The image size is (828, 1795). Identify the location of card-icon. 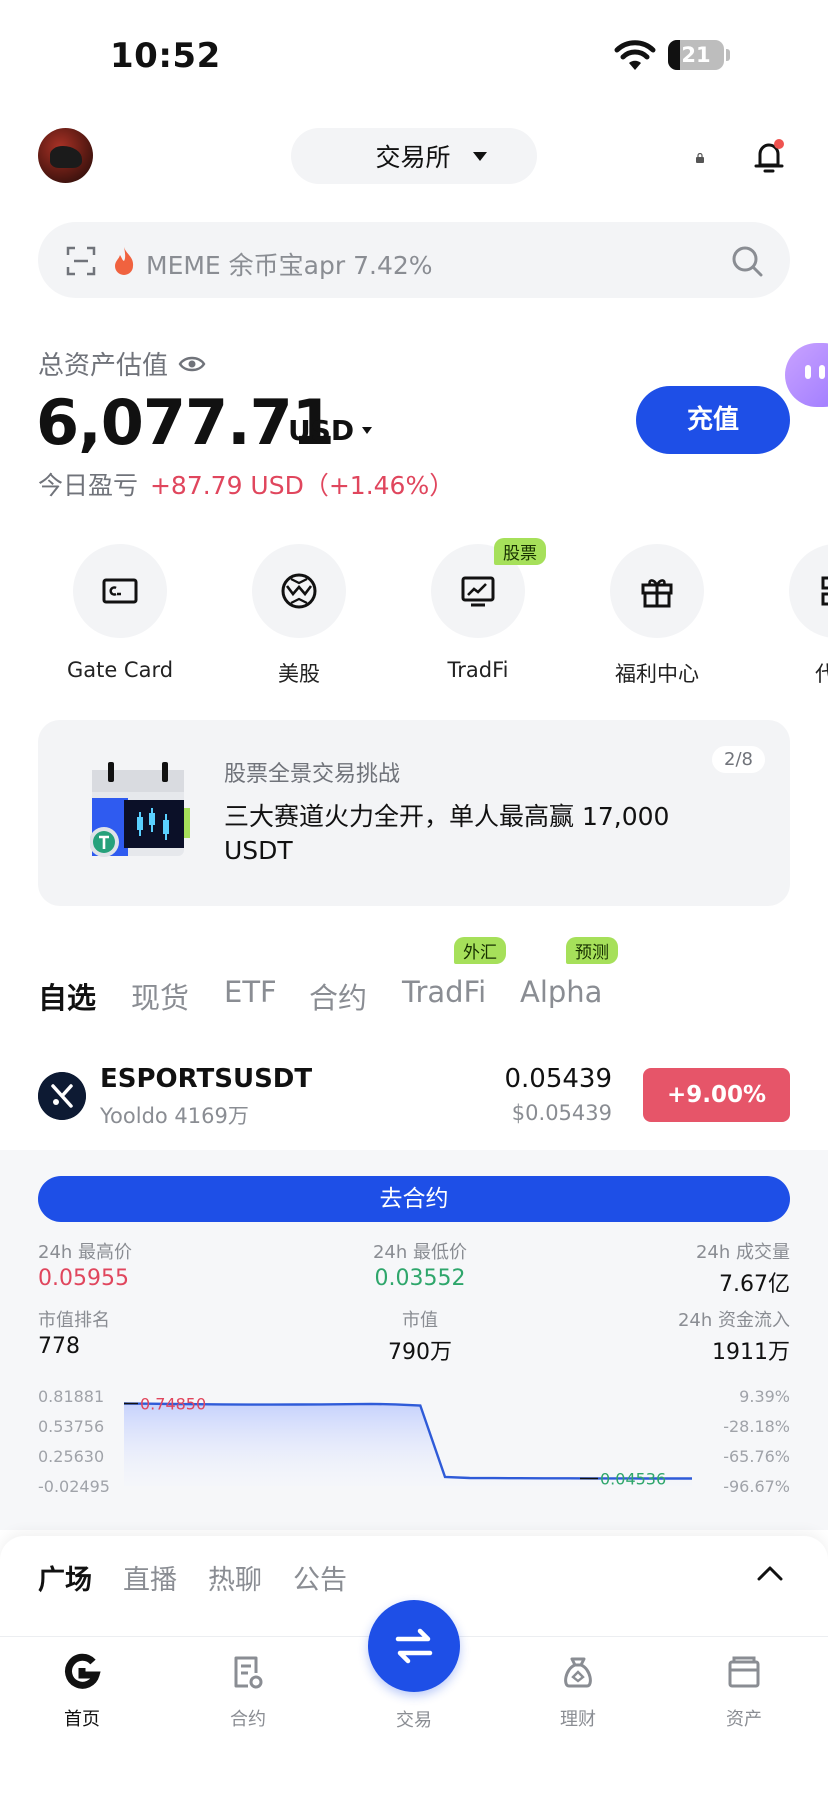
(120, 591).